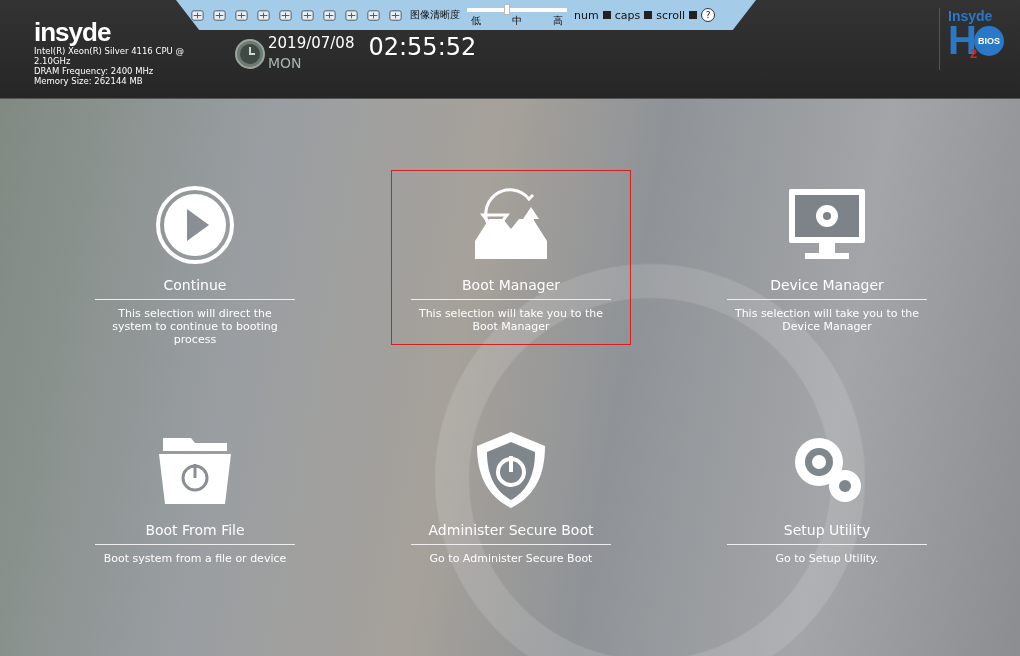  Describe the element at coordinates (285, 63) in the screenshot. I see `weekday-text: MON` at that location.